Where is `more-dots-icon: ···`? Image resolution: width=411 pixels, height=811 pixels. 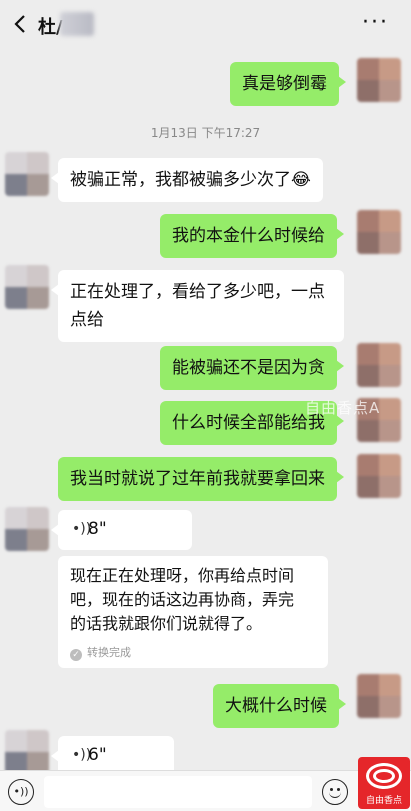 more-dots-icon: ··· is located at coordinates (375, 23).